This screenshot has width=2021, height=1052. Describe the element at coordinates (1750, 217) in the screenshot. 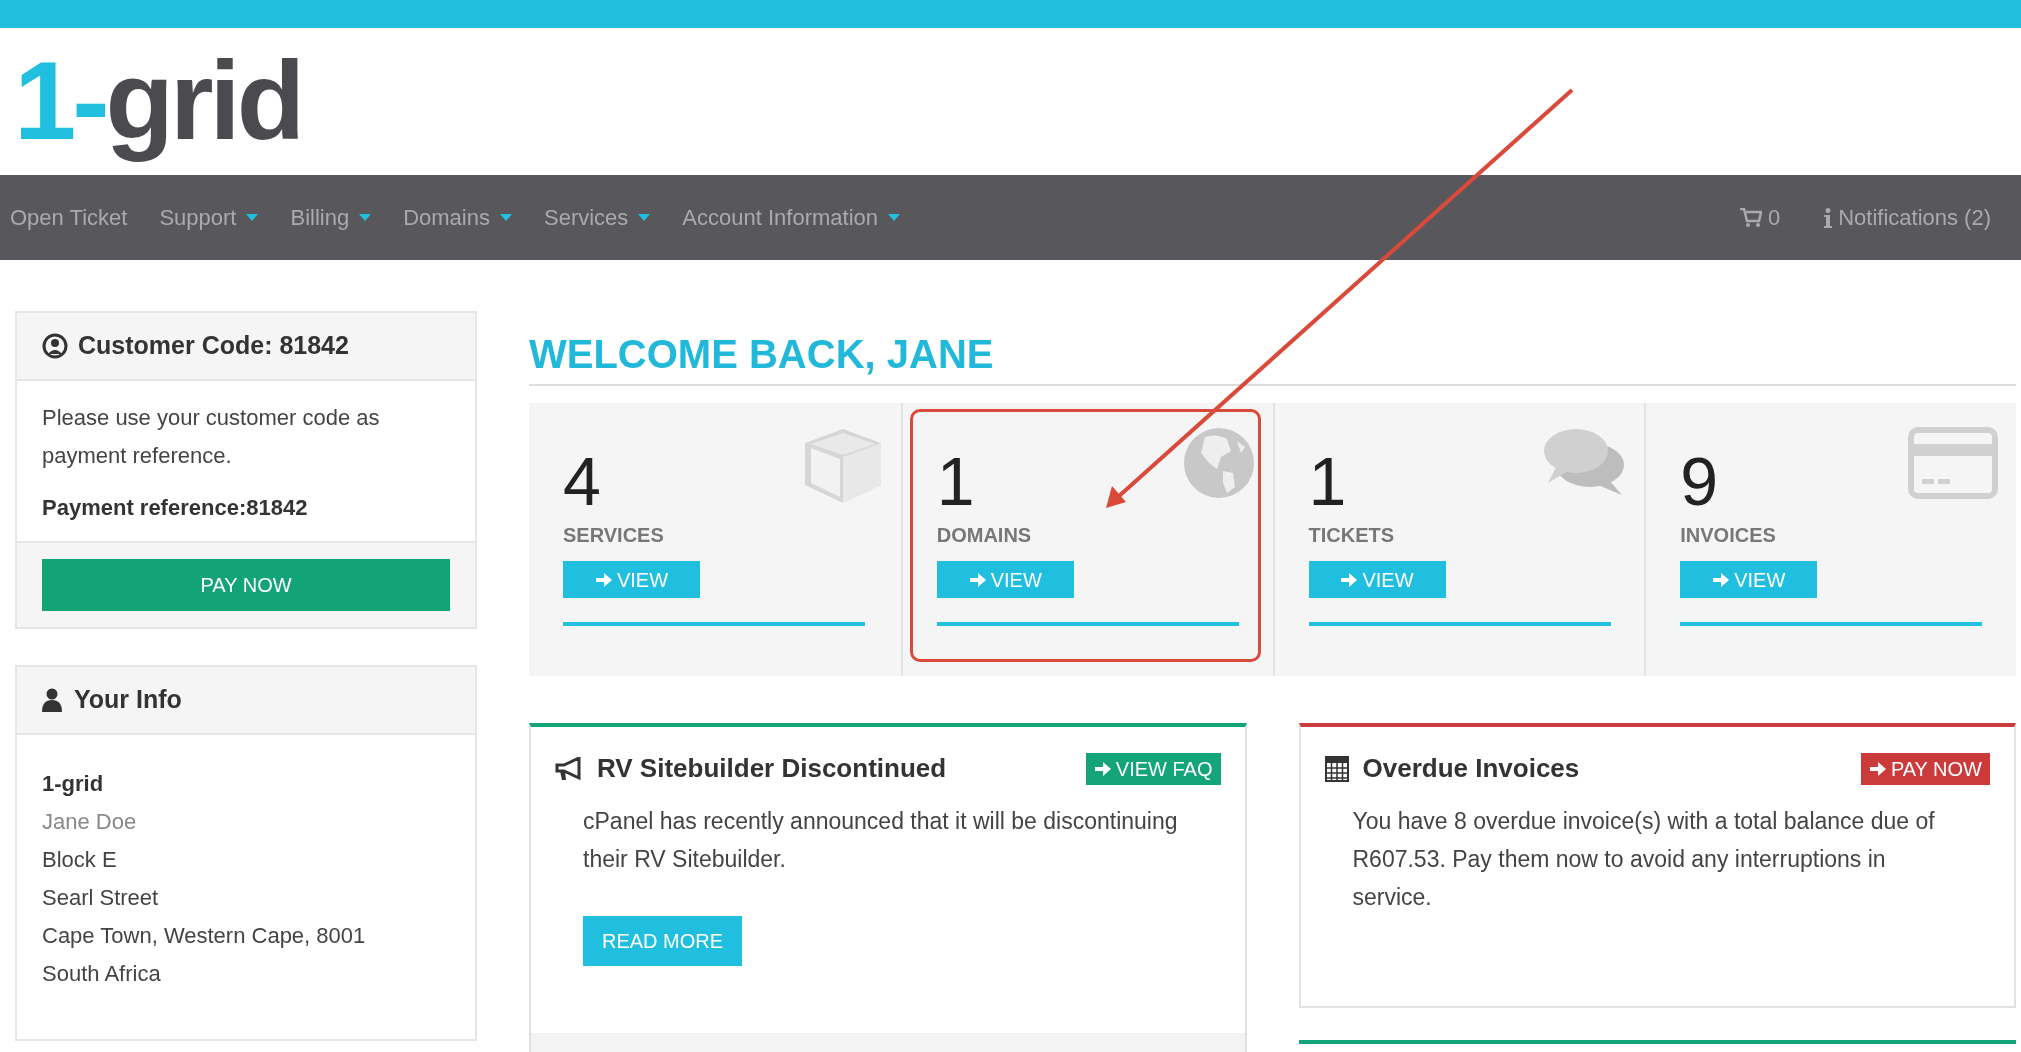

I see `cart-icon` at that location.